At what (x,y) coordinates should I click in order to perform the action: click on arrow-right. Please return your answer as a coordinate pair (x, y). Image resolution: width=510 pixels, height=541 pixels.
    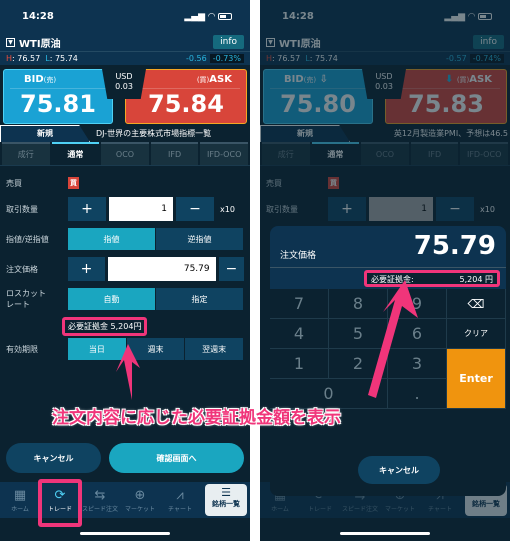
    Looking at the image, I should click on (393, 339).